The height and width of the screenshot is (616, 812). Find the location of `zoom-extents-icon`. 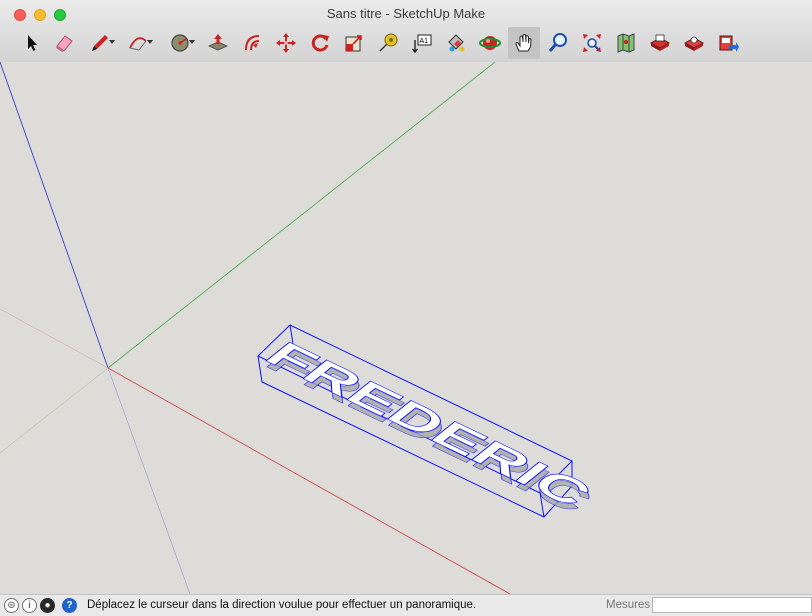

zoom-extents-icon is located at coordinates (592, 43).